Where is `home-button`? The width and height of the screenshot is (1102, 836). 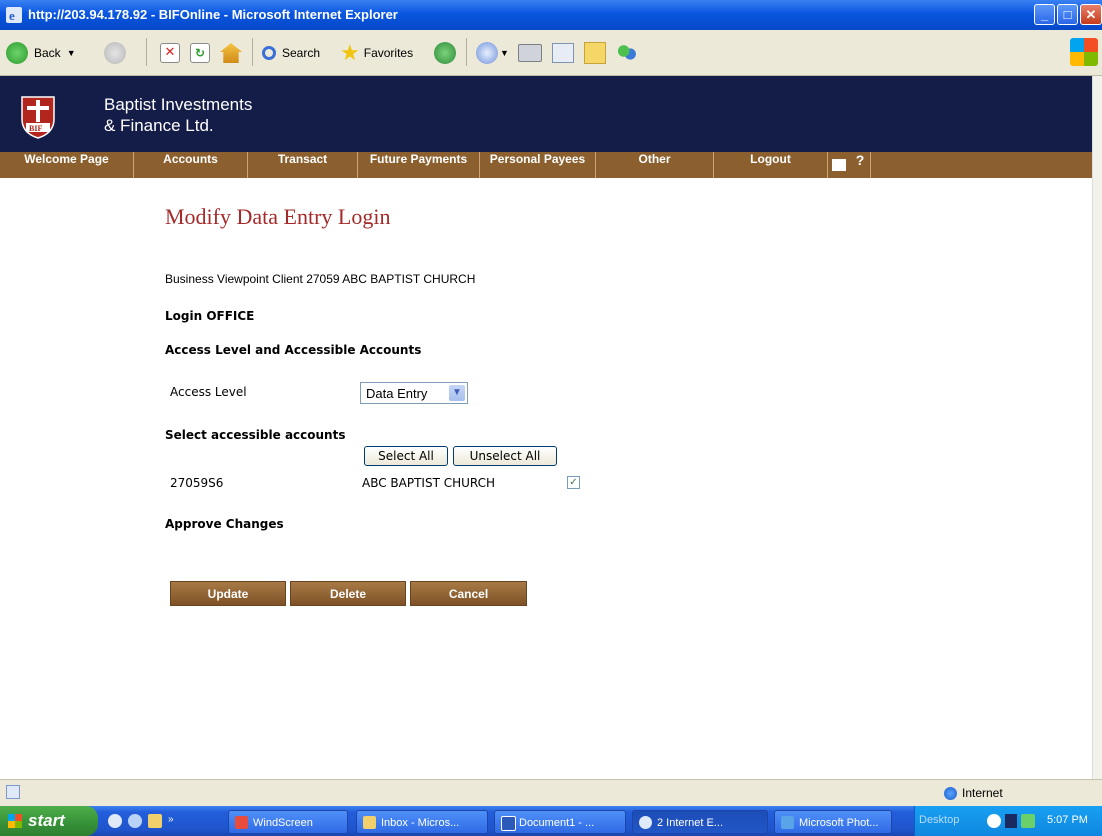
home-button is located at coordinates (231, 53).